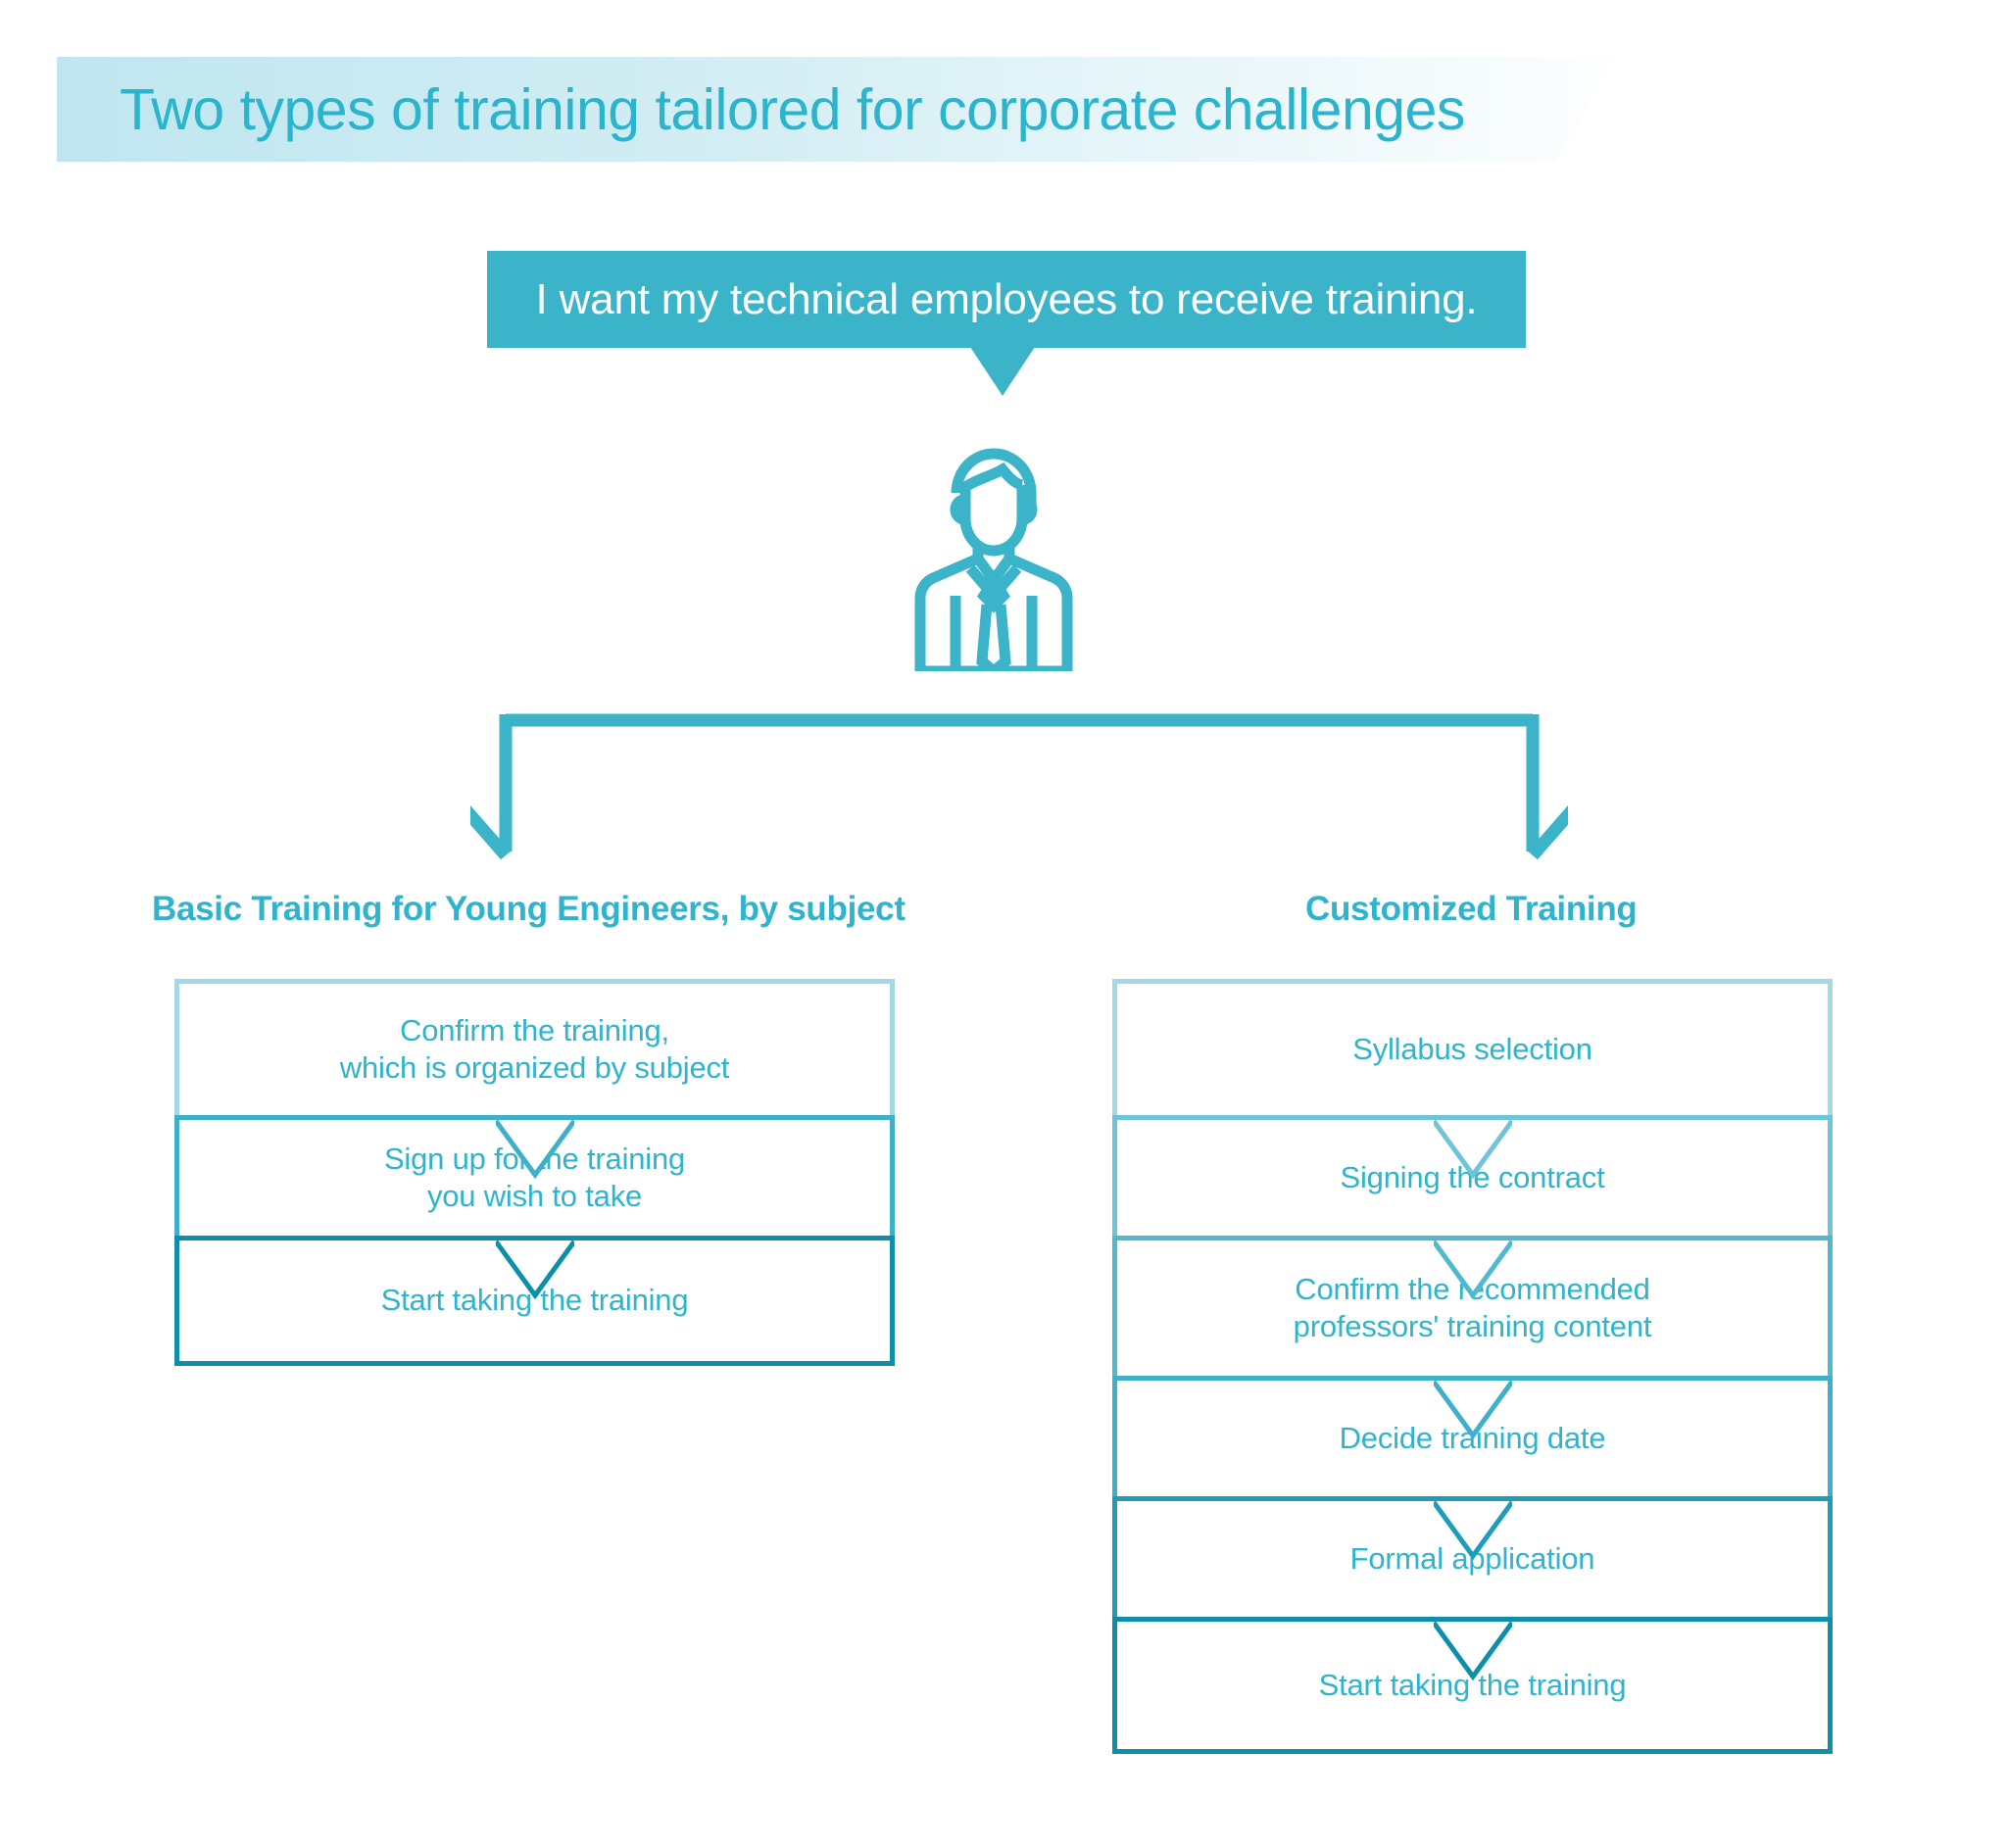 The height and width of the screenshot is (1848, 2007). Describe the element at coordinates (1471, 909) in the screenshot. I see `column-heading-customized-training: Customized Training` at that location.